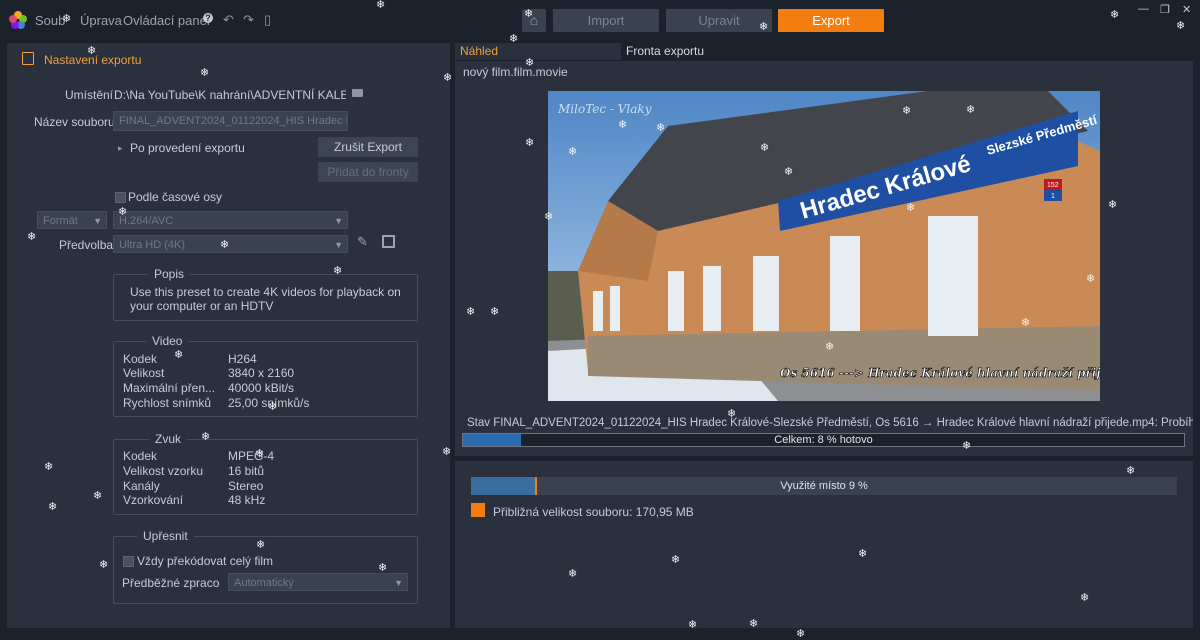  What do you see at coordinates (140, 359) in the screenshot?
I see `video-codec-key: Kodek` at bounding box center [140, 359].